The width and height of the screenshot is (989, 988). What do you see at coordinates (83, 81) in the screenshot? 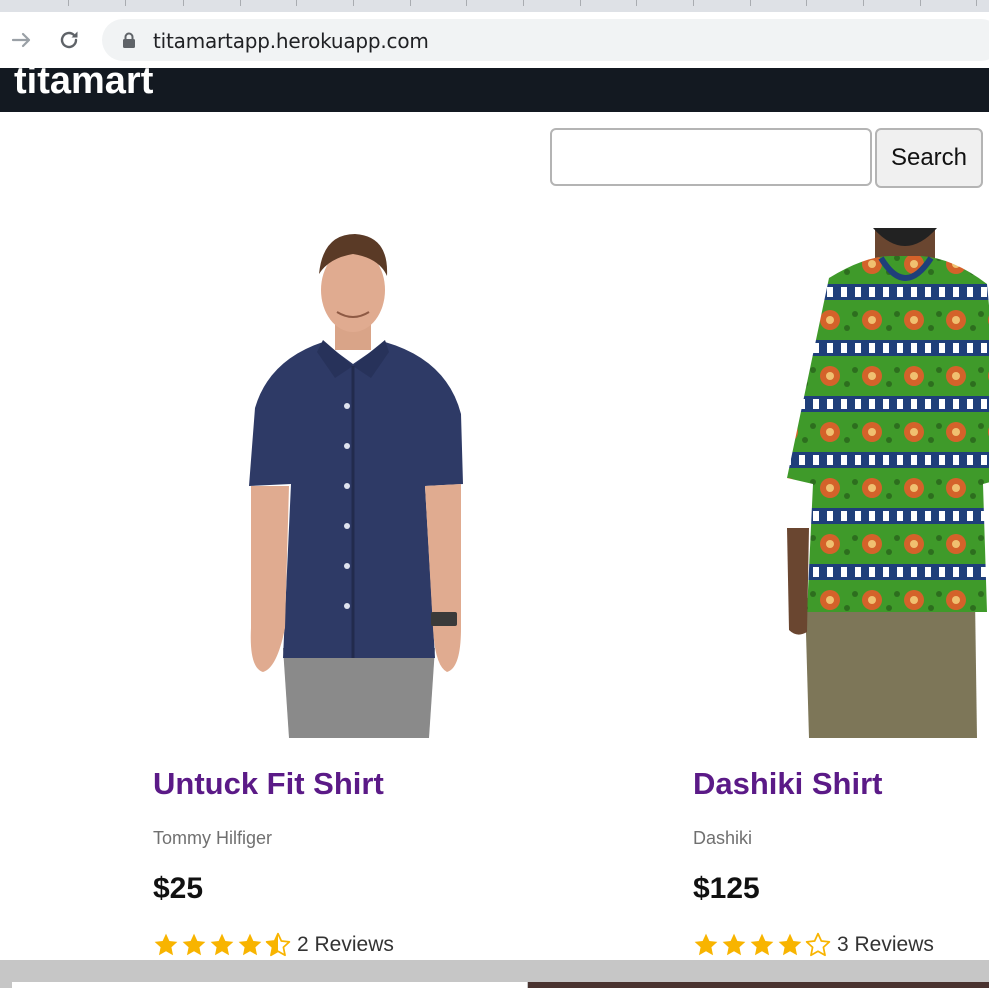
I see `brand-logo-link: titamart` at bounding box center [83, 81].